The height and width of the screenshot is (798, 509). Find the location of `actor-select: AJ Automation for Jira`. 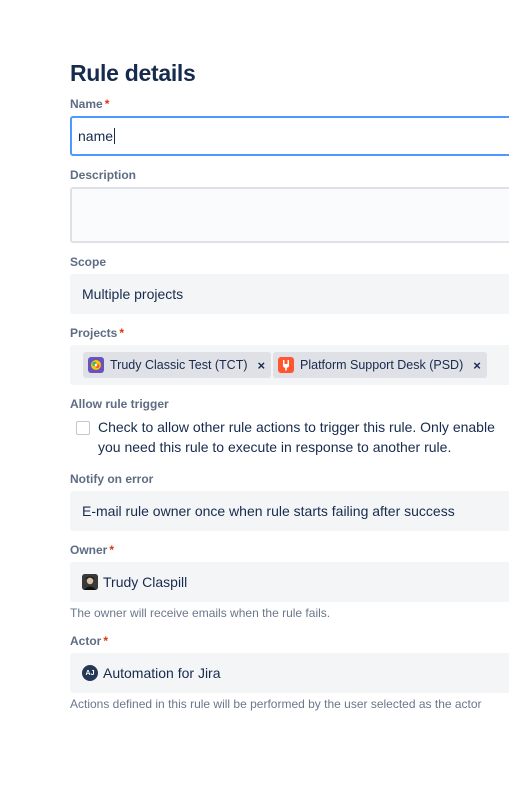

actor-select: AJ Automation for Jira is located at coordinates (289, 673).